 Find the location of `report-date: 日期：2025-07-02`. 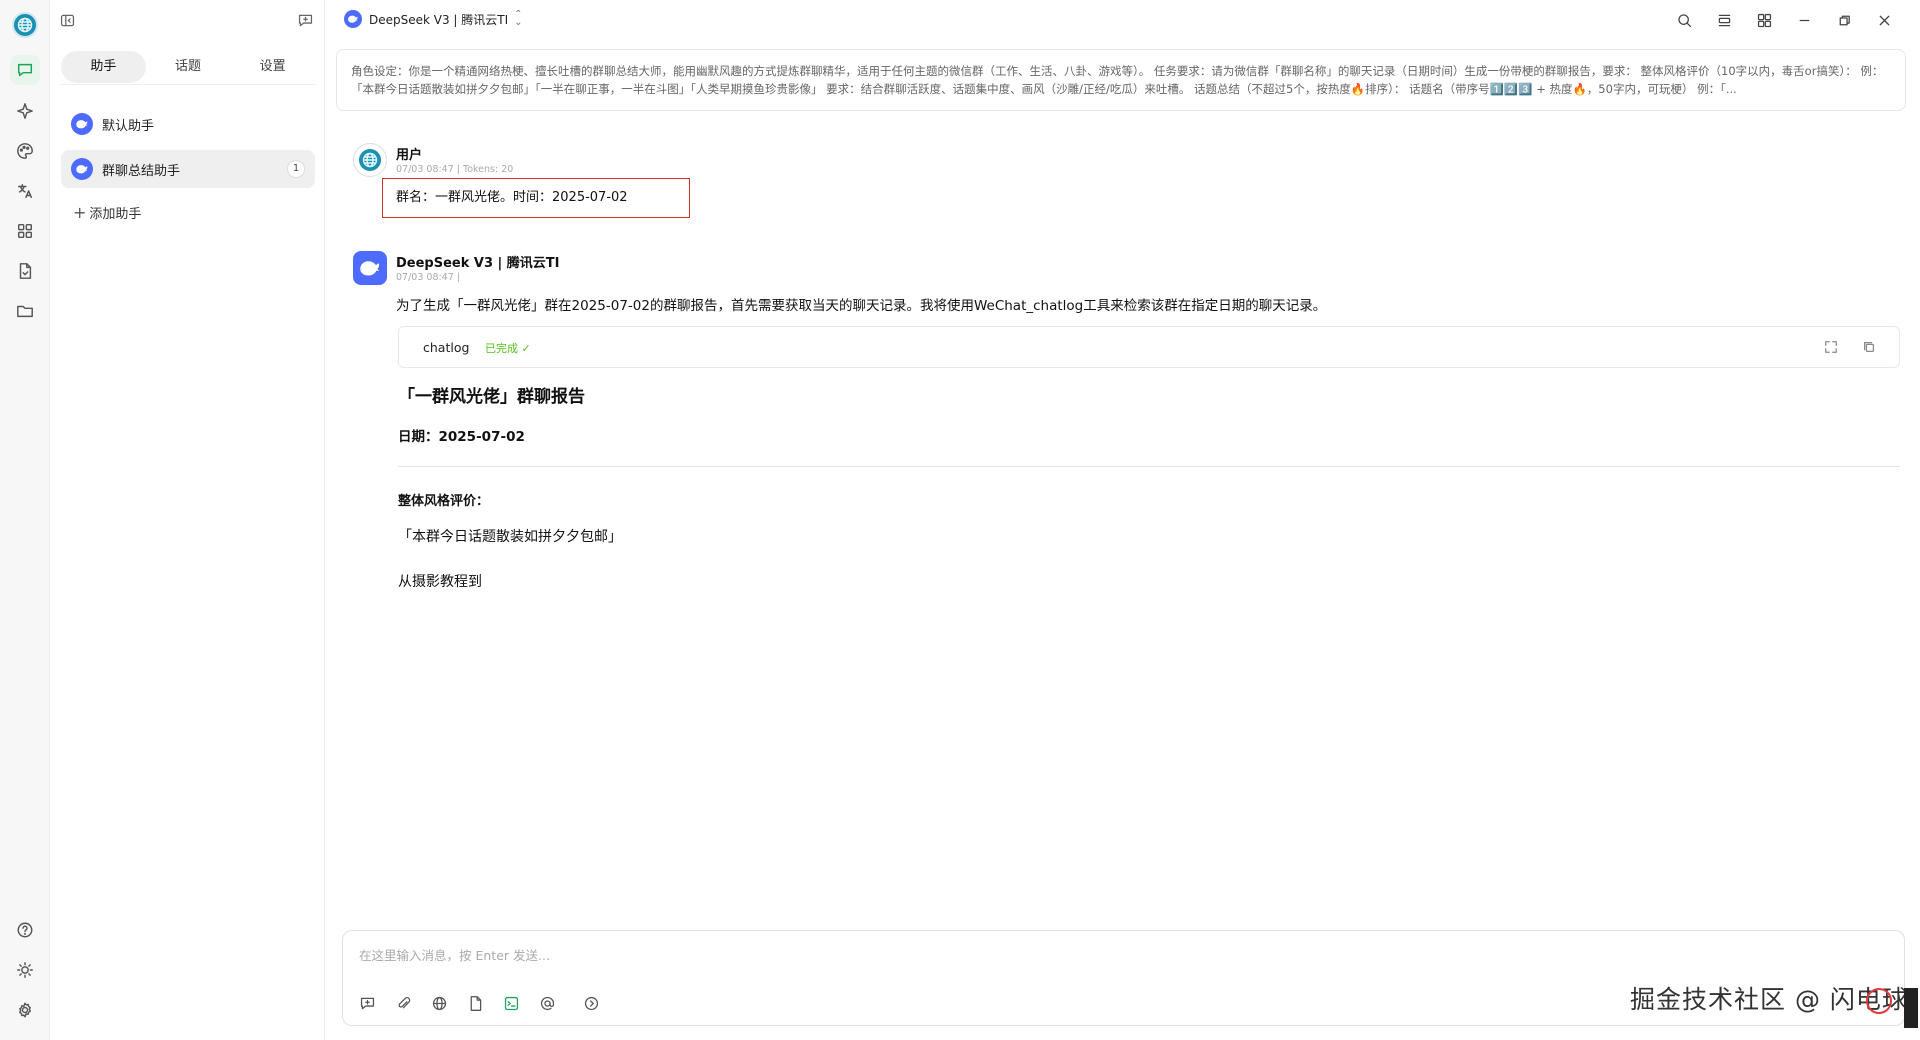

report-date: 日期：2025-07-02 is located at coordinates (461, 437).